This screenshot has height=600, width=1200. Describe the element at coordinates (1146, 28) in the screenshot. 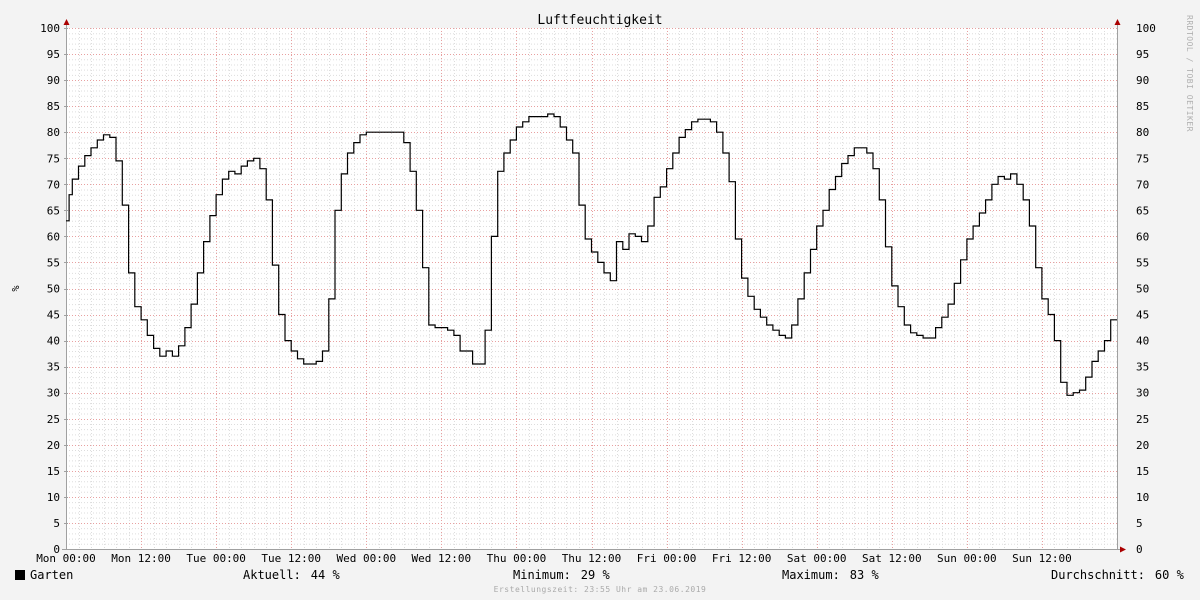

I see `y-tick-label-right: 100` at that location.